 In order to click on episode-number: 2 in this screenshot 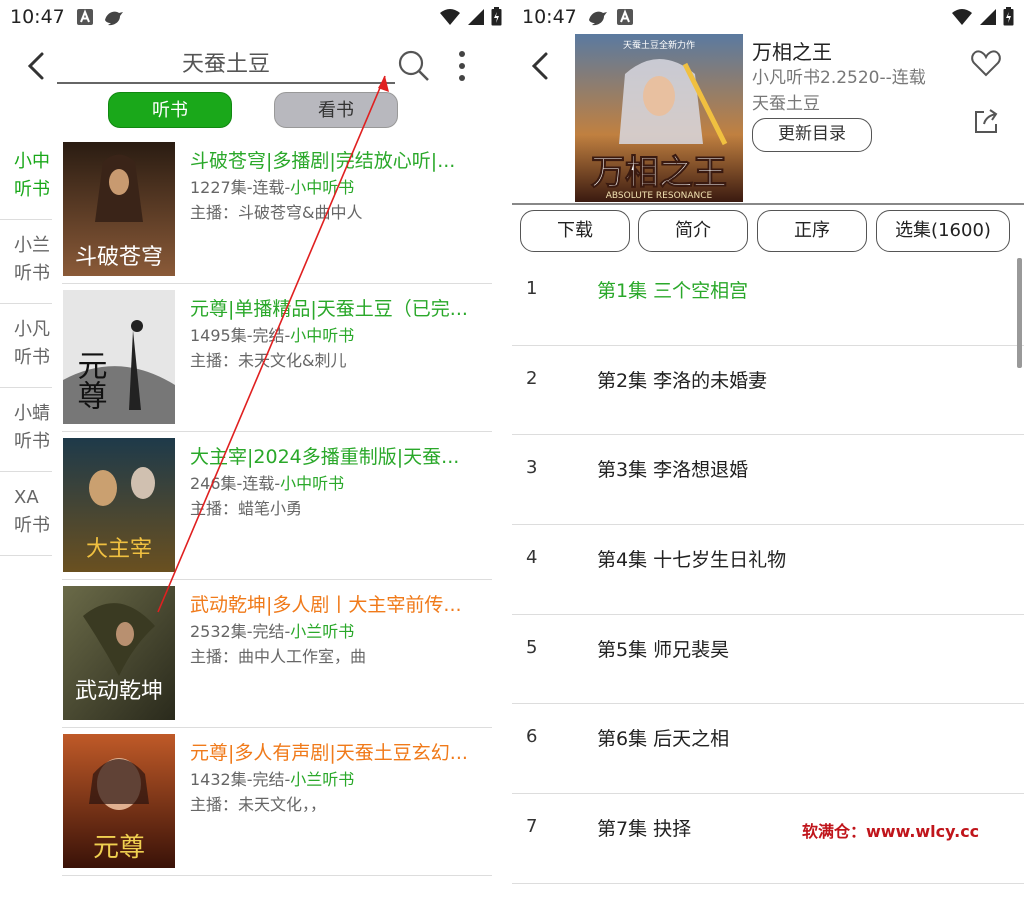, I will do `click(532, 378)`.